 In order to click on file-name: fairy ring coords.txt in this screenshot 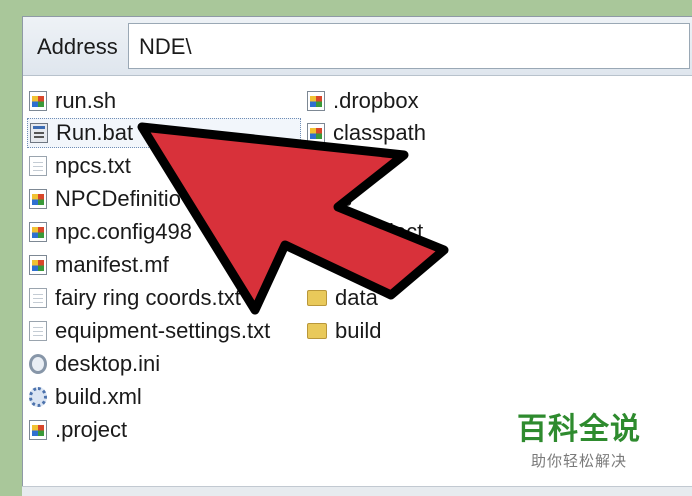, I will do `click(148, 297)`.